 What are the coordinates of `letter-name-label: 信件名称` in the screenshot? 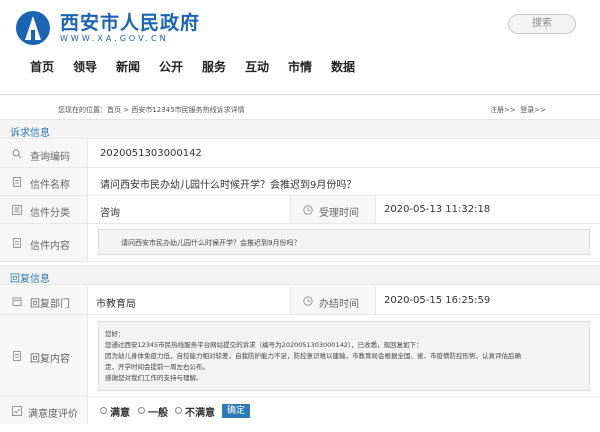 It's located at (50, 185).